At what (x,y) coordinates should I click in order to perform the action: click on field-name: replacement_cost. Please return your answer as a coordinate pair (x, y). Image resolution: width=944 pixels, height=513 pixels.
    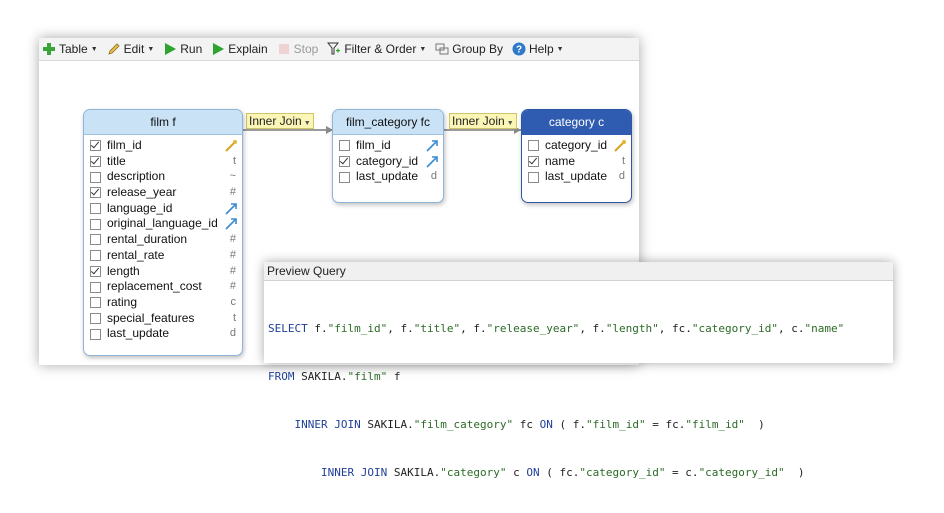
    Looking at the image, I should click on (154, 286).